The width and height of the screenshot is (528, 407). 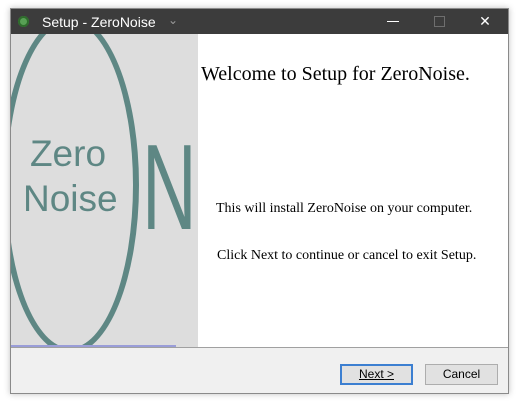 I want to click on cancel-button-label: Cancel, so click(x=461, y=374).